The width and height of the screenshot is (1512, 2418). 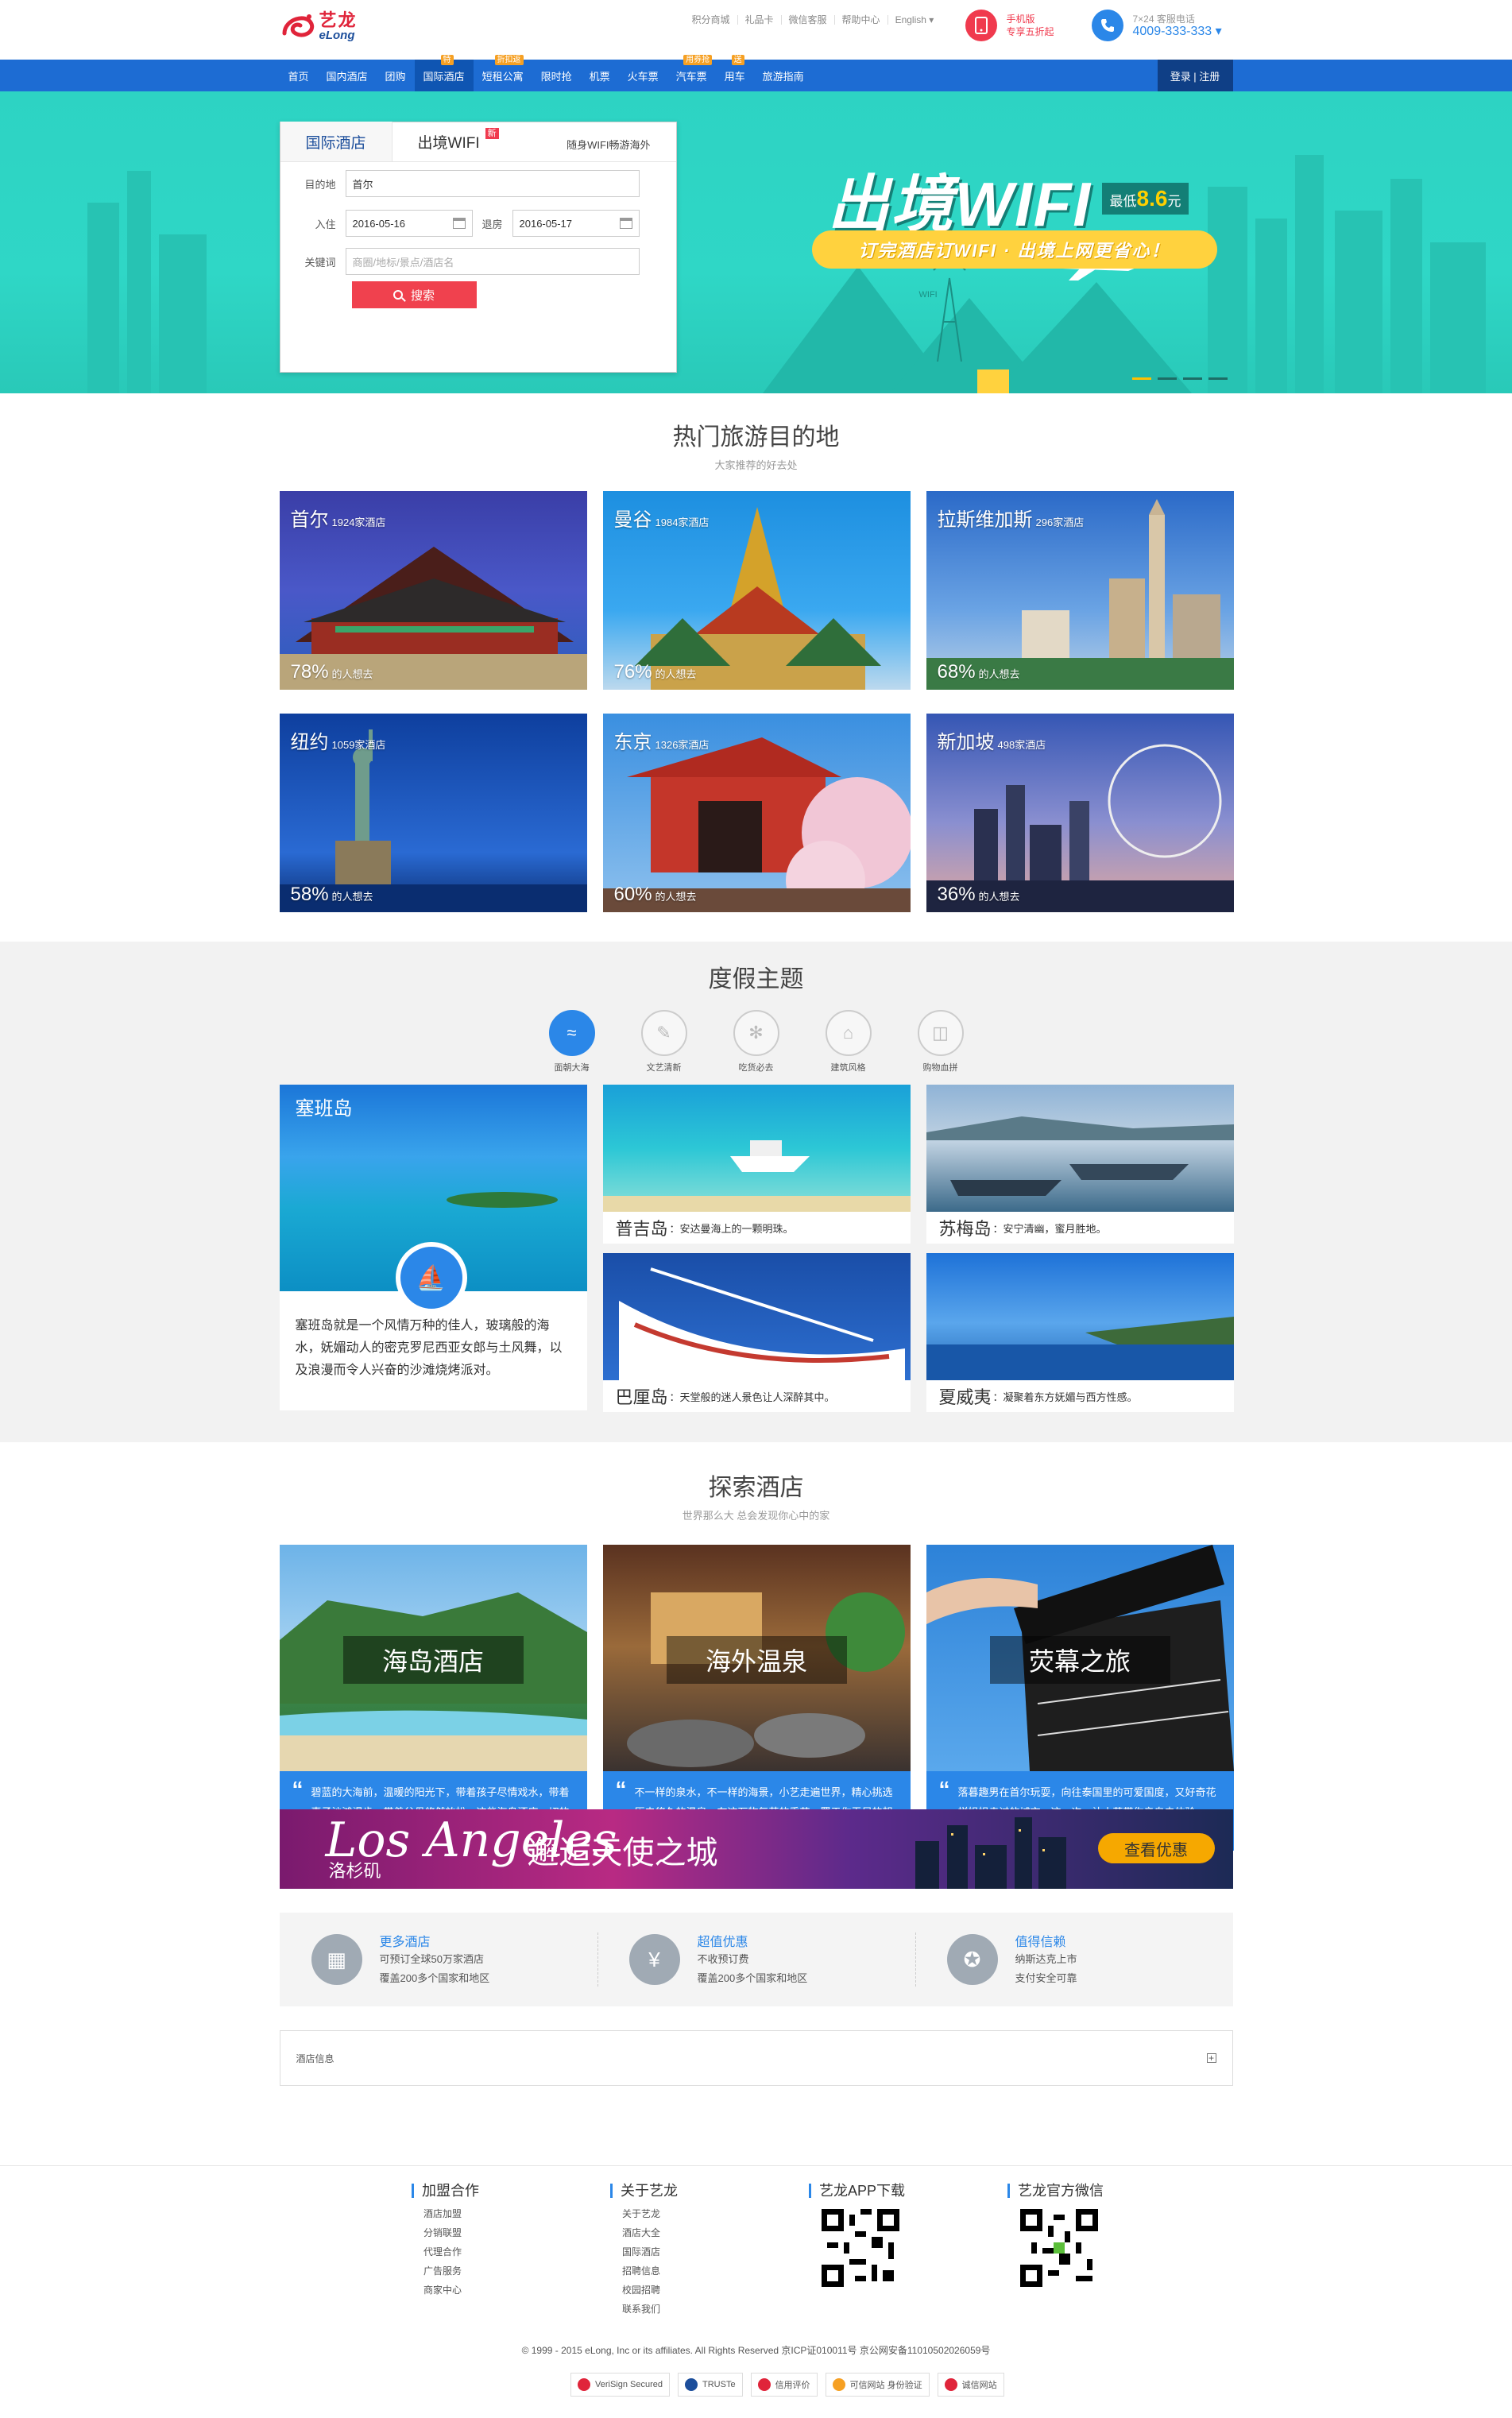 What do you see at coordinates (756, 1033) in the screenshot?
I see `crab-icon: ✻` at bounding box center [756, 1033].